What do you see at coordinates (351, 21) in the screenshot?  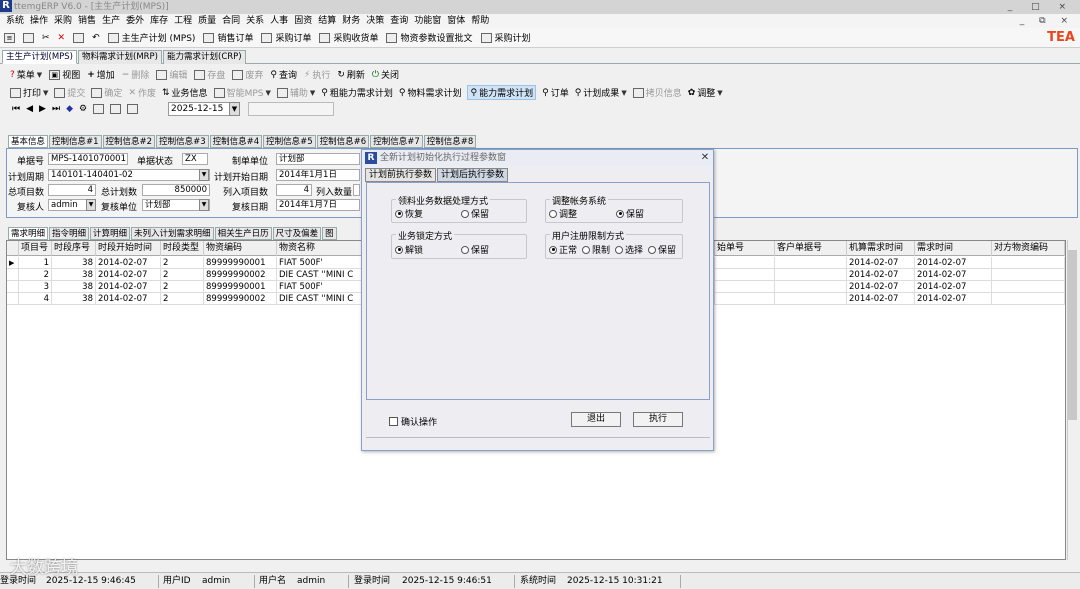 I see `menu-item: 财务` at bounding box center [351, 21].